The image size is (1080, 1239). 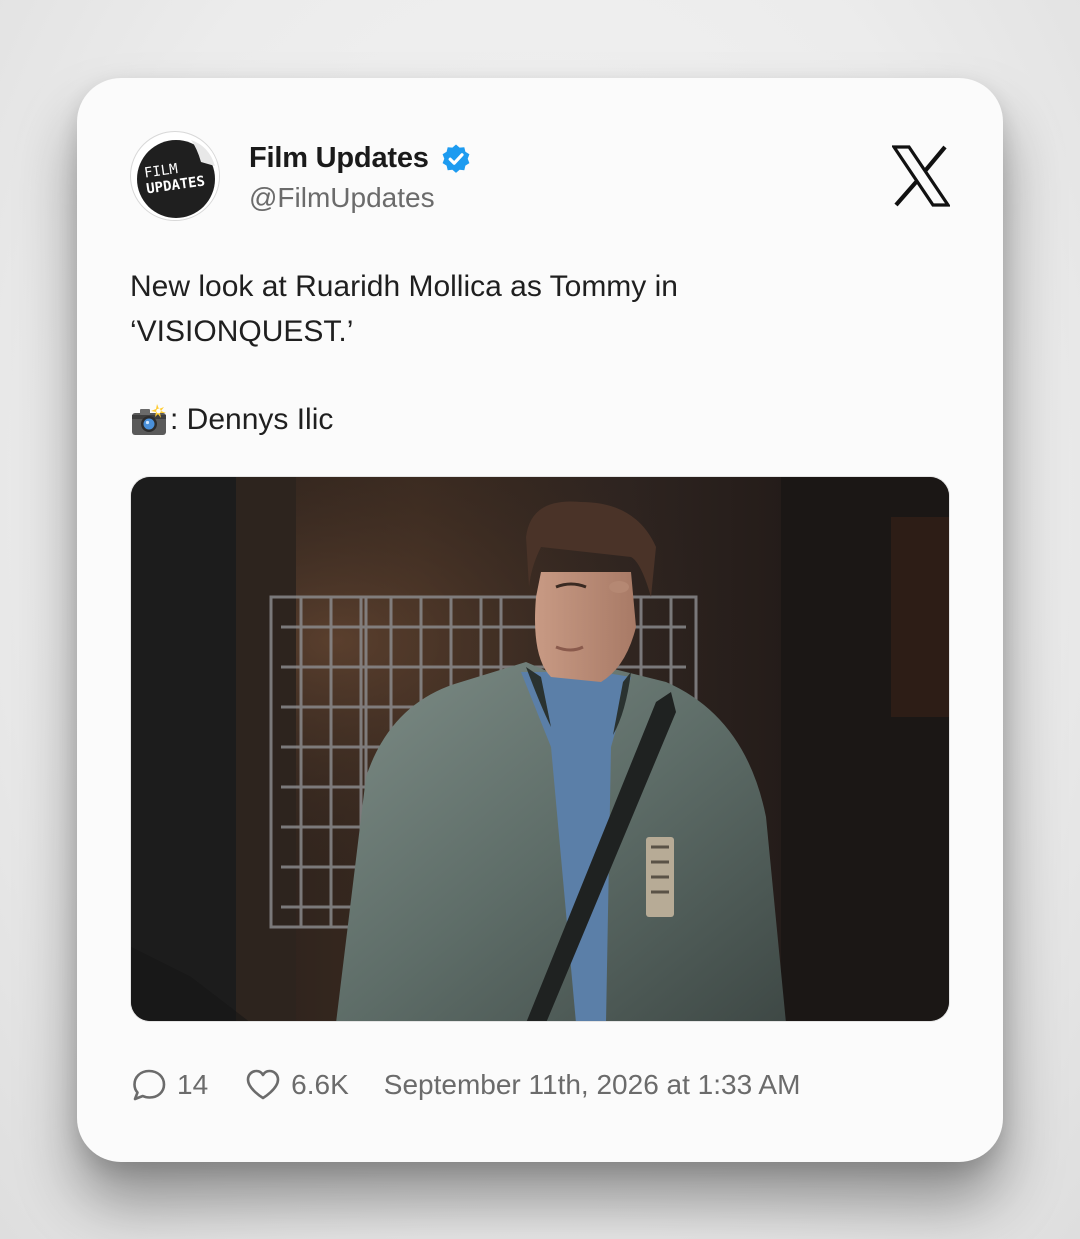 I want to click on heart-icon, so click(x=263, y=1084).